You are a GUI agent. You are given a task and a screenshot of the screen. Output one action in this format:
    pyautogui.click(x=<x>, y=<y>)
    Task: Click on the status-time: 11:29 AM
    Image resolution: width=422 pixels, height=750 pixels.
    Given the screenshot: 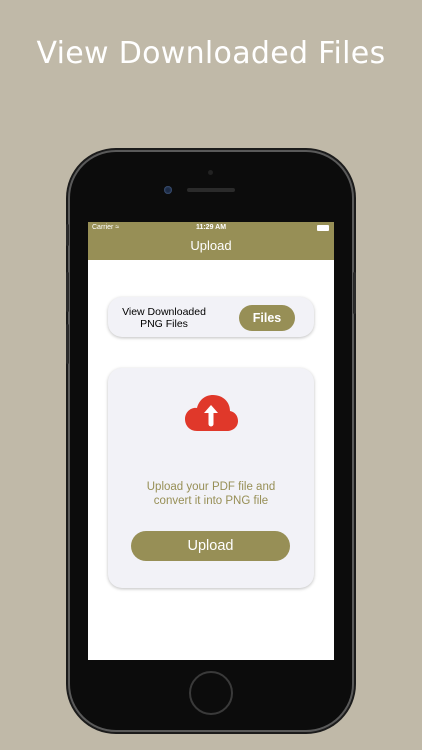 What is the action you would take?
    pyautogui.click(x=211, y=227)
    